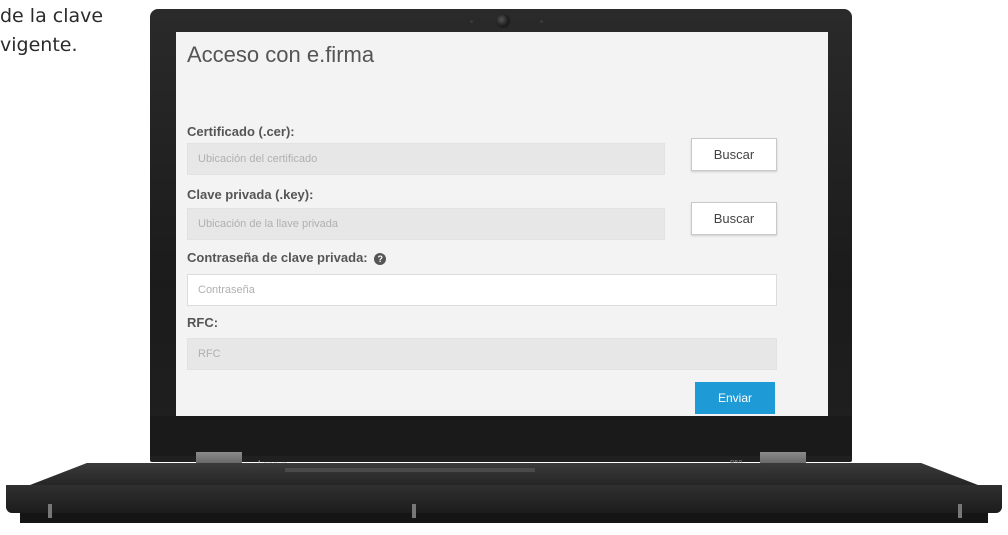 The image size is (1008, 535). Describe the element at coordinates (52, 16) in the screenshot. I see `side-caption-line-1: de la clave` at that location.